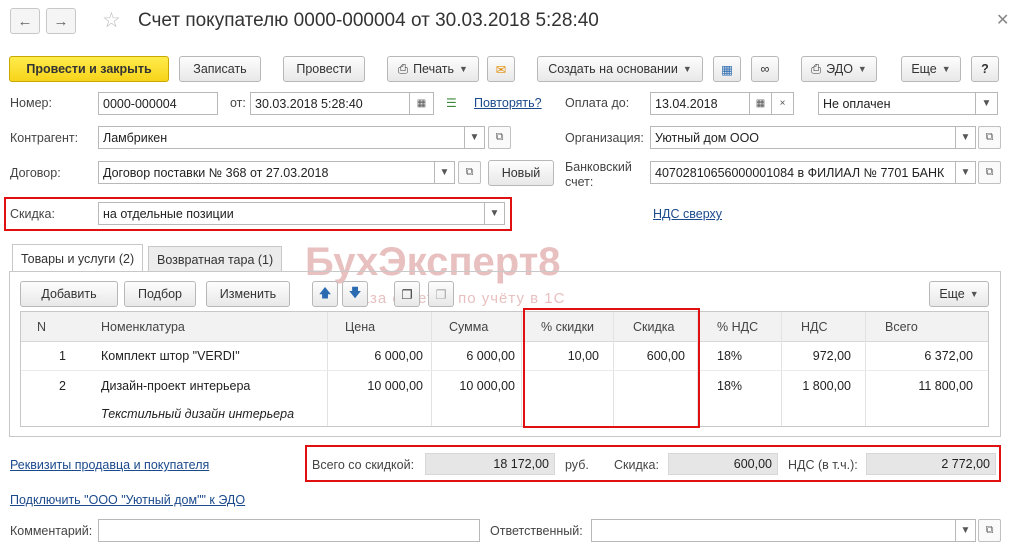 The width and height of the screenshot is (1017, 548). I want to click on total-vat-value: 2 772,00, so click(931, 464).